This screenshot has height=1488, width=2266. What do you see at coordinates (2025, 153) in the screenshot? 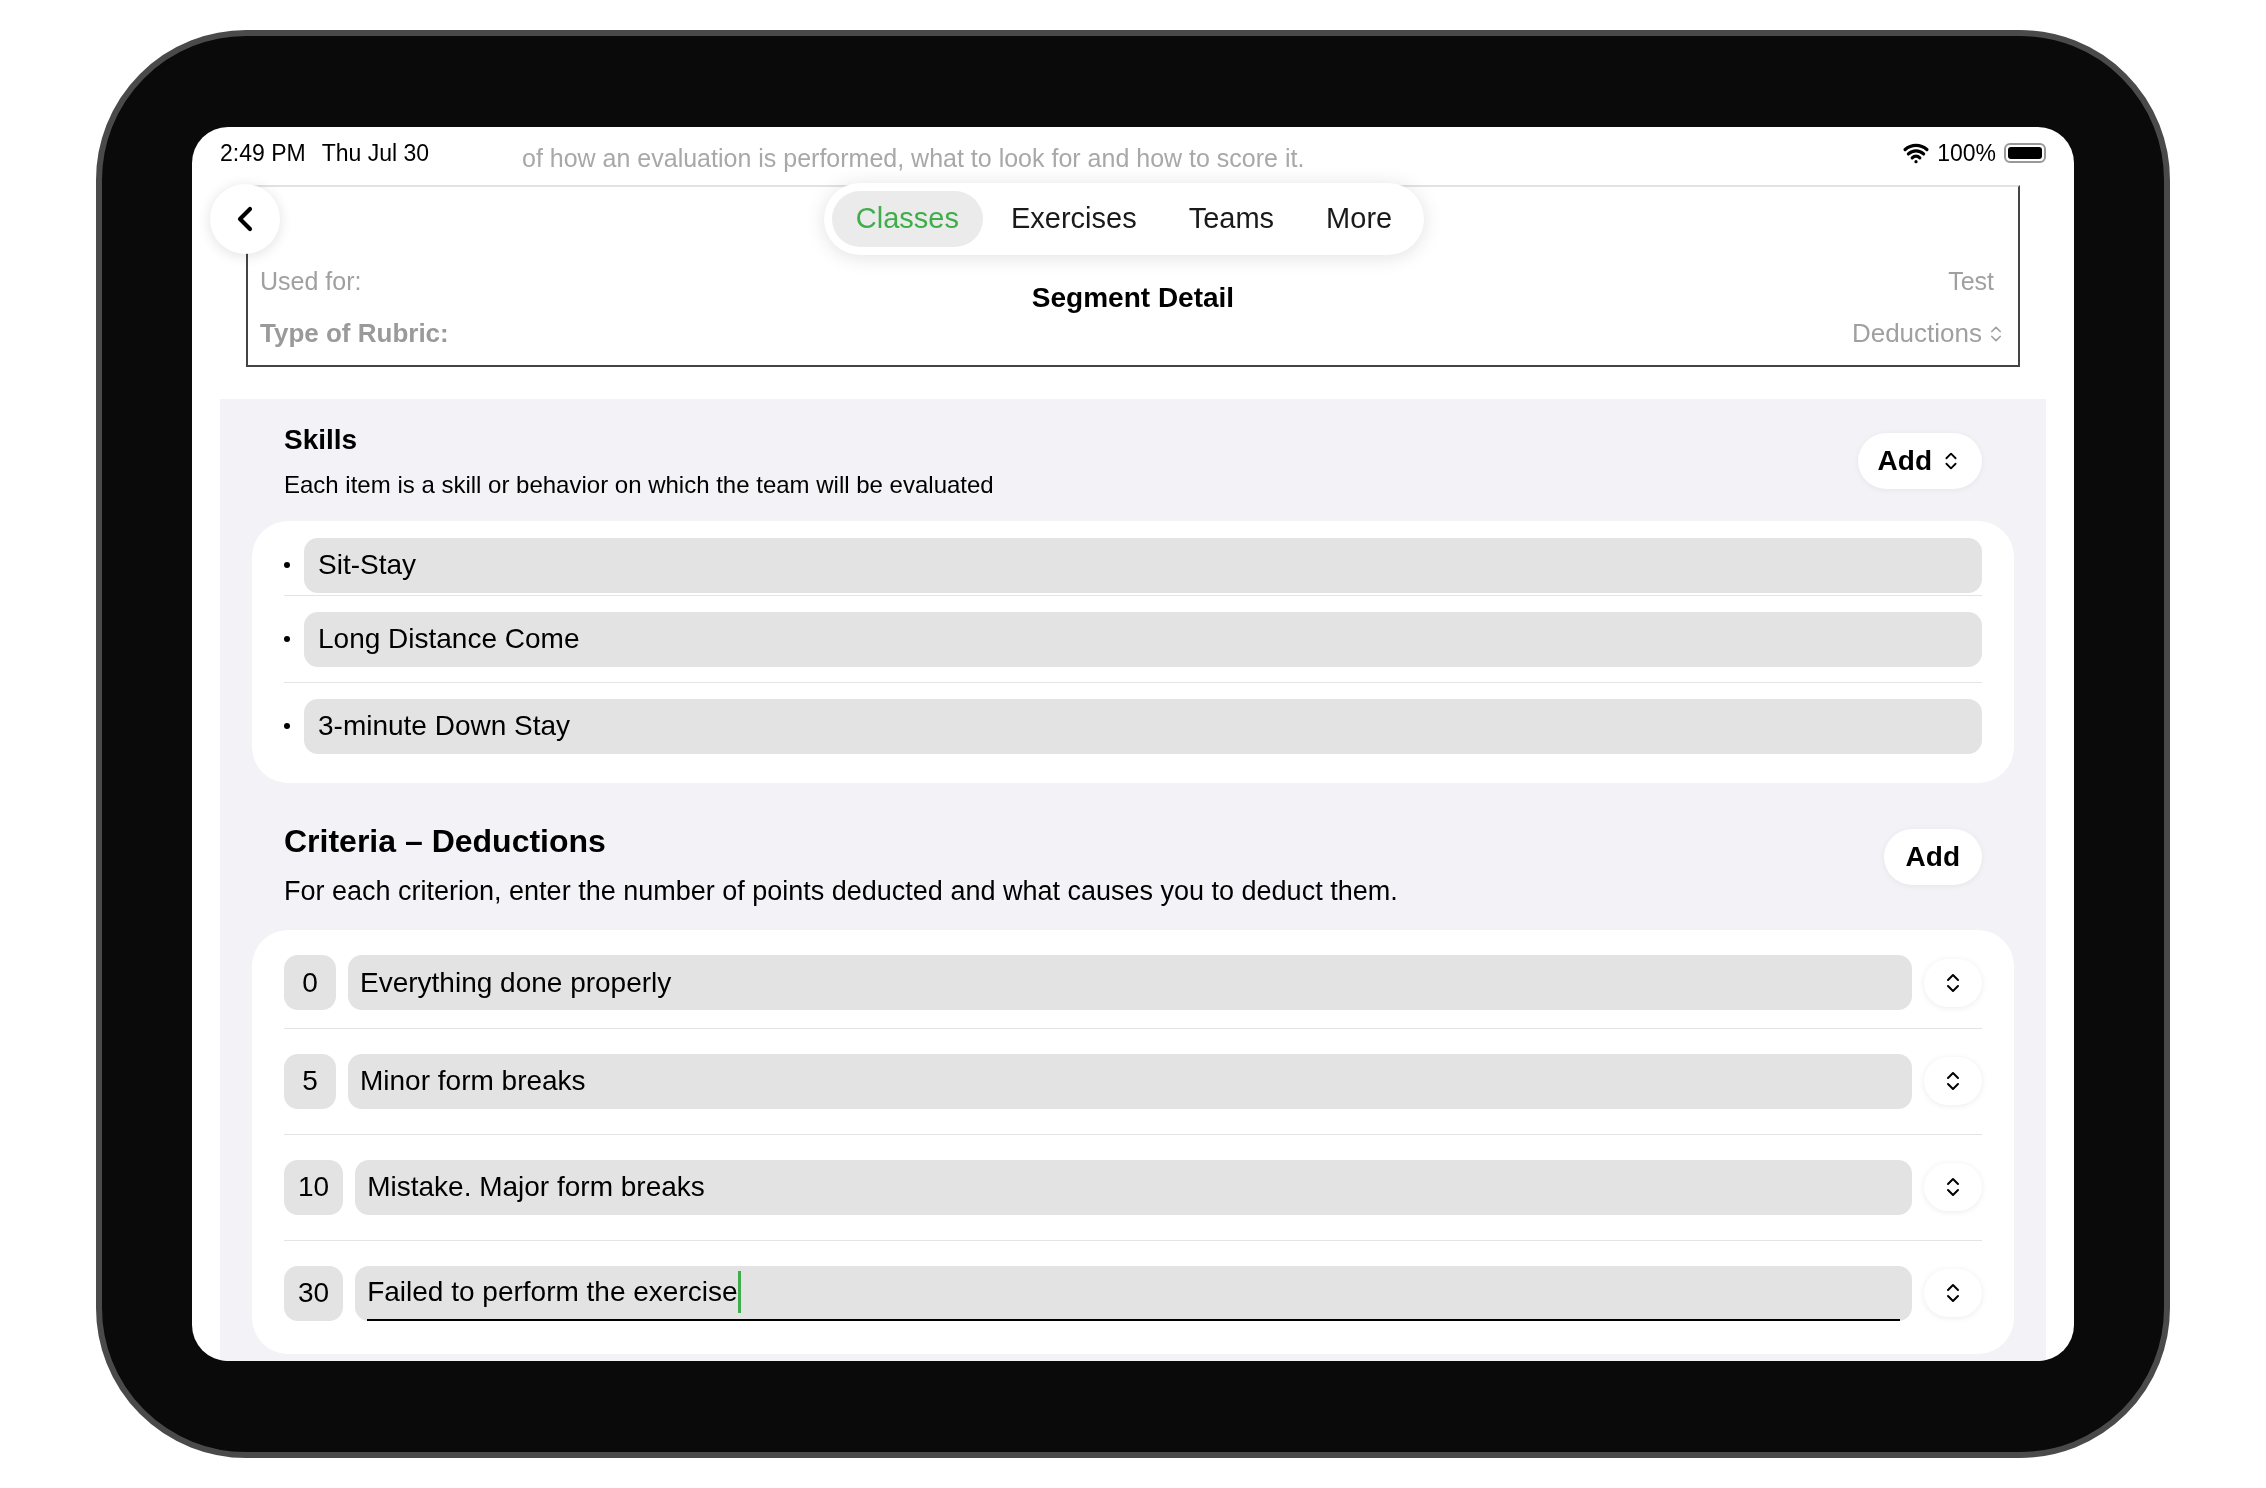
I see `battery-icon` at bounding box center [2025, 153].